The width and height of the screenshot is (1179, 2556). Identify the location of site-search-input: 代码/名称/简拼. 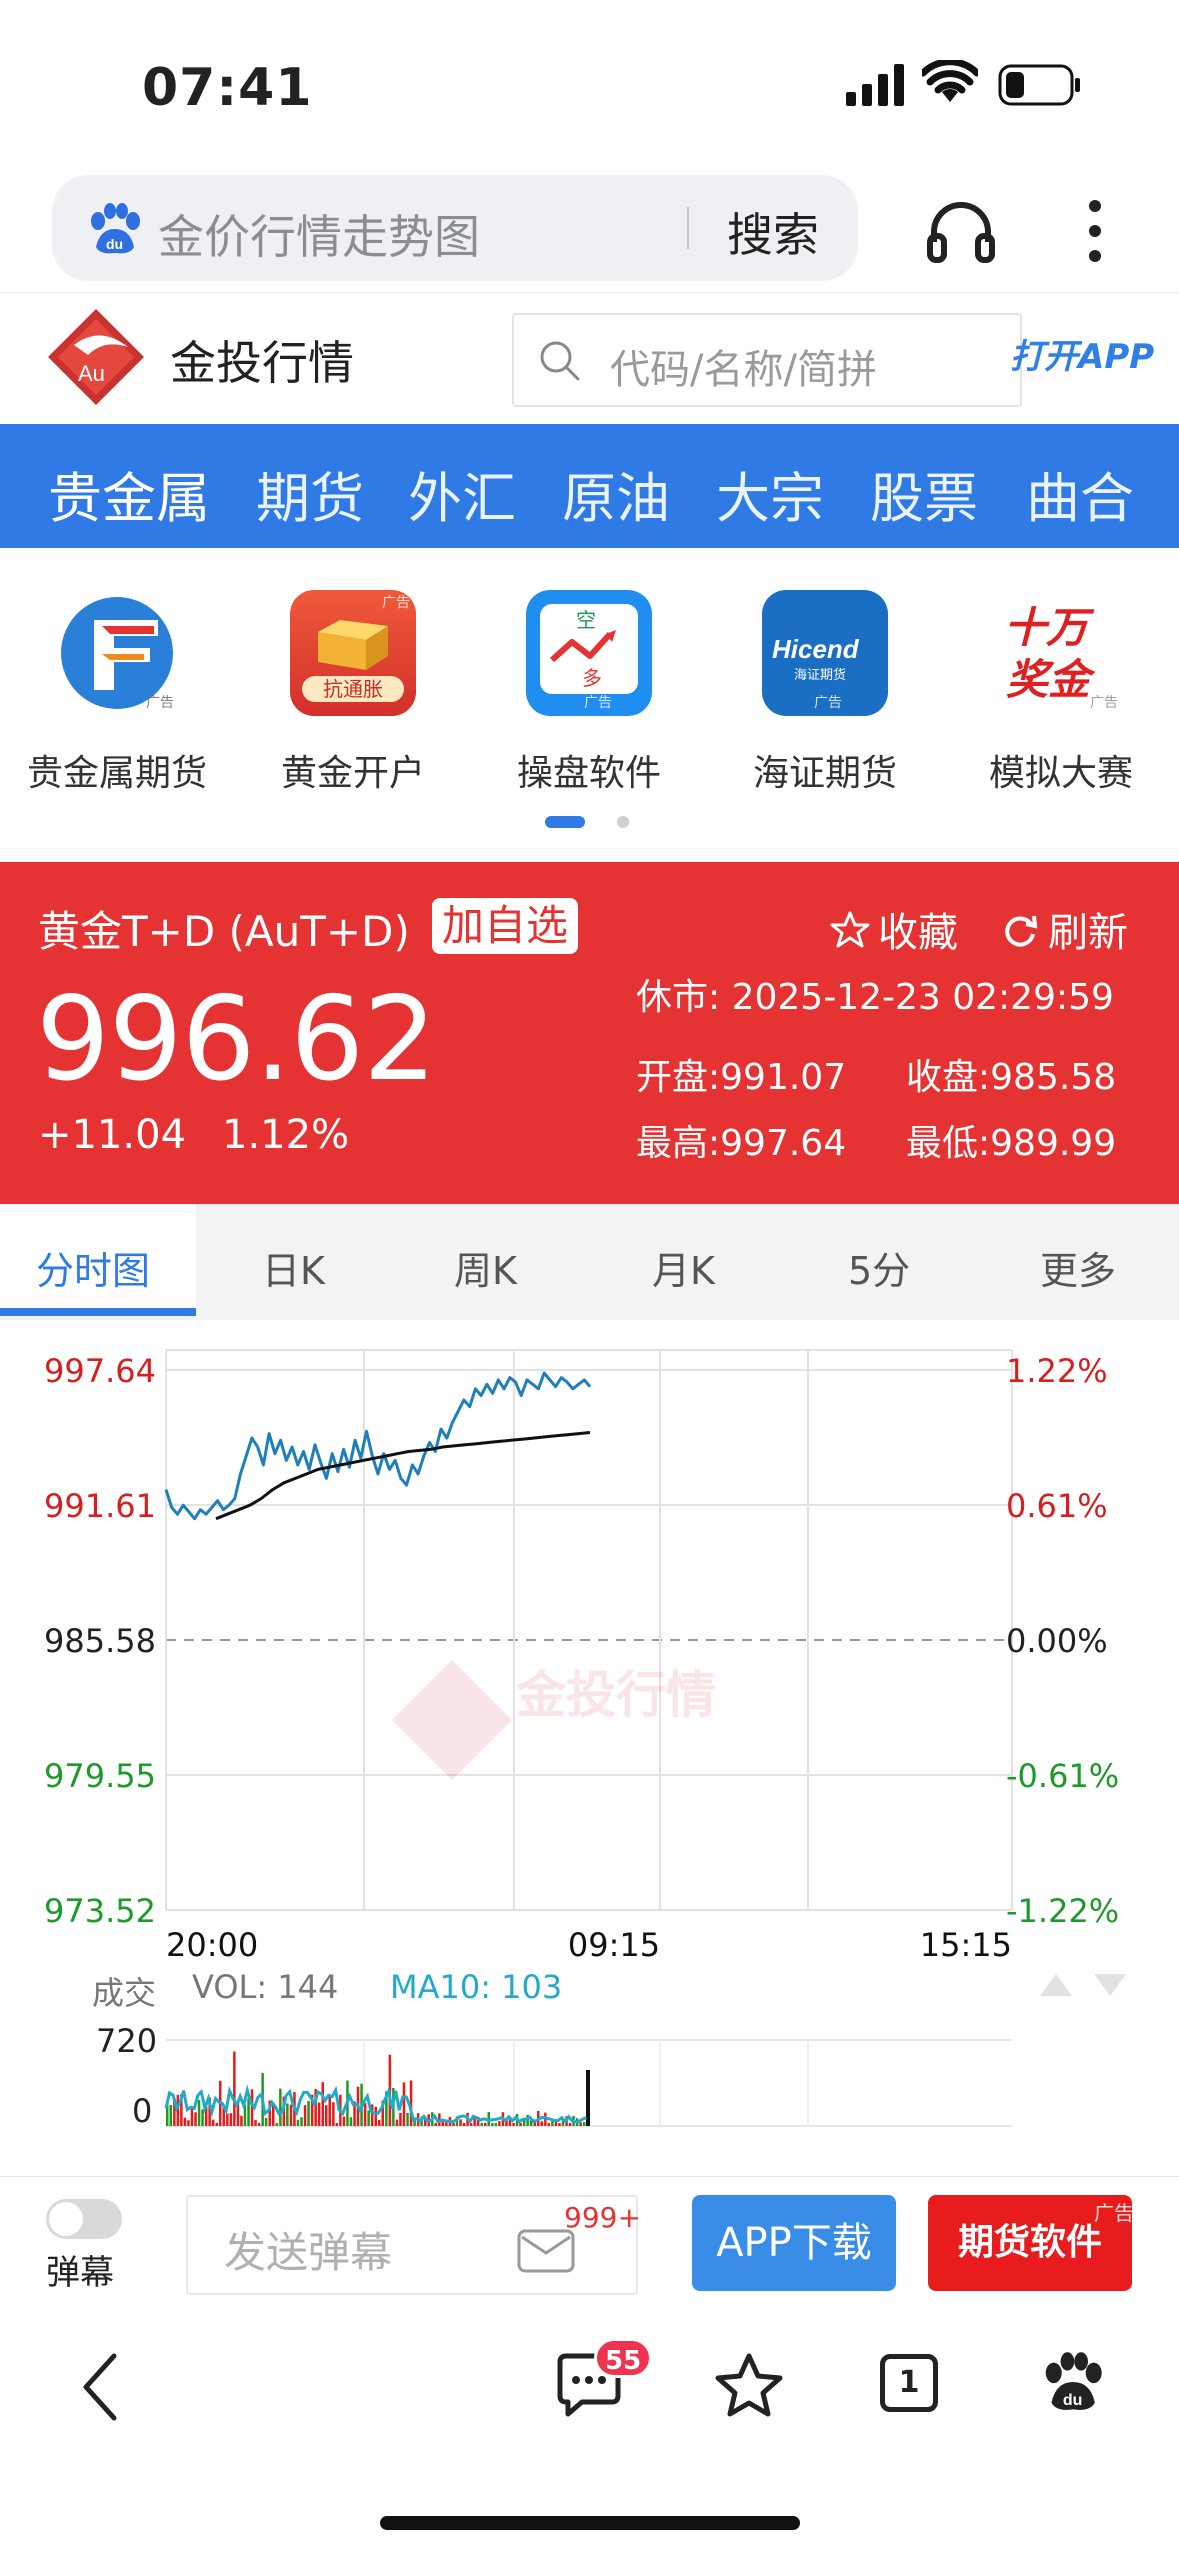
(767, 360).